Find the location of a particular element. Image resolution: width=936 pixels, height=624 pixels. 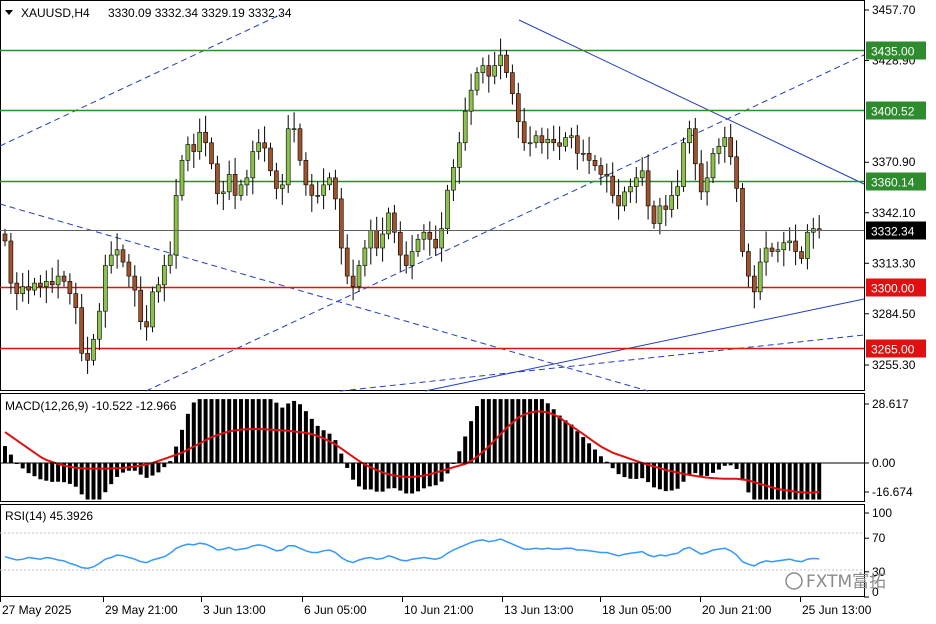

macd-histogram is located at coordinates (412, 449).